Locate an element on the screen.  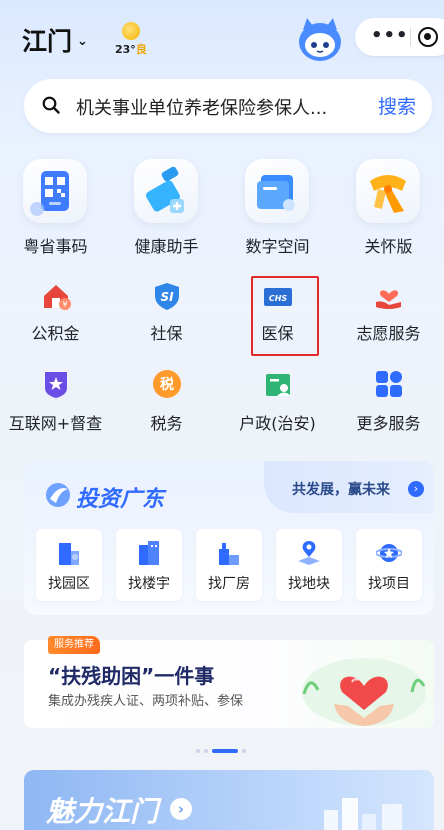
header: 江门 ⌄ 23°良 ••• is located at coordinates (222, 40).